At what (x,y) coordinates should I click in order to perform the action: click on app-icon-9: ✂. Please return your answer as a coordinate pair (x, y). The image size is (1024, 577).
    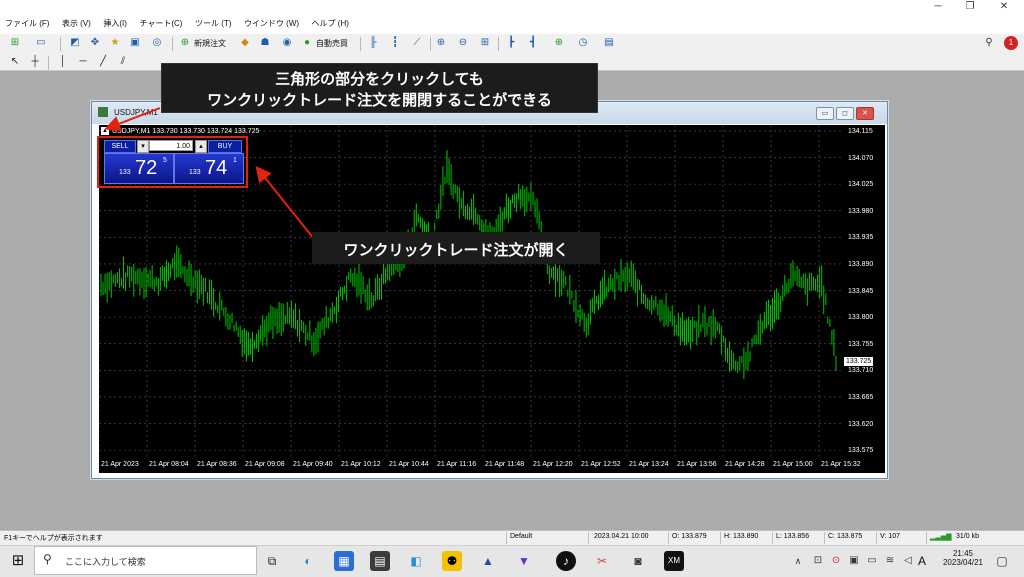
    Looking at the image, I should click on (602, 561).